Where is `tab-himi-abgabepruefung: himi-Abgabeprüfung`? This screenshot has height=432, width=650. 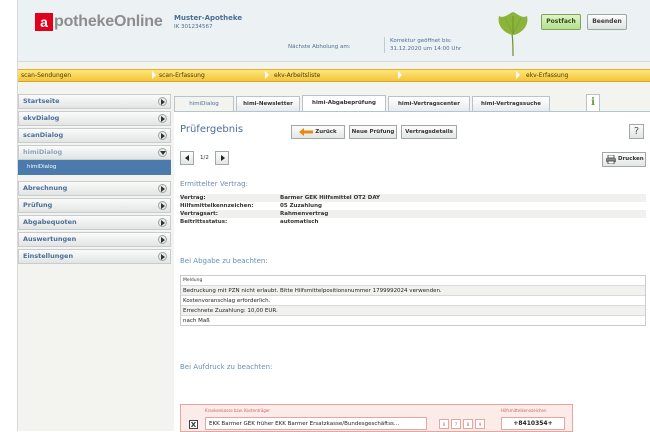 tab-himi-abgabepruefung: himi-Abgabeprüfung is located at coordinates (344, 103).